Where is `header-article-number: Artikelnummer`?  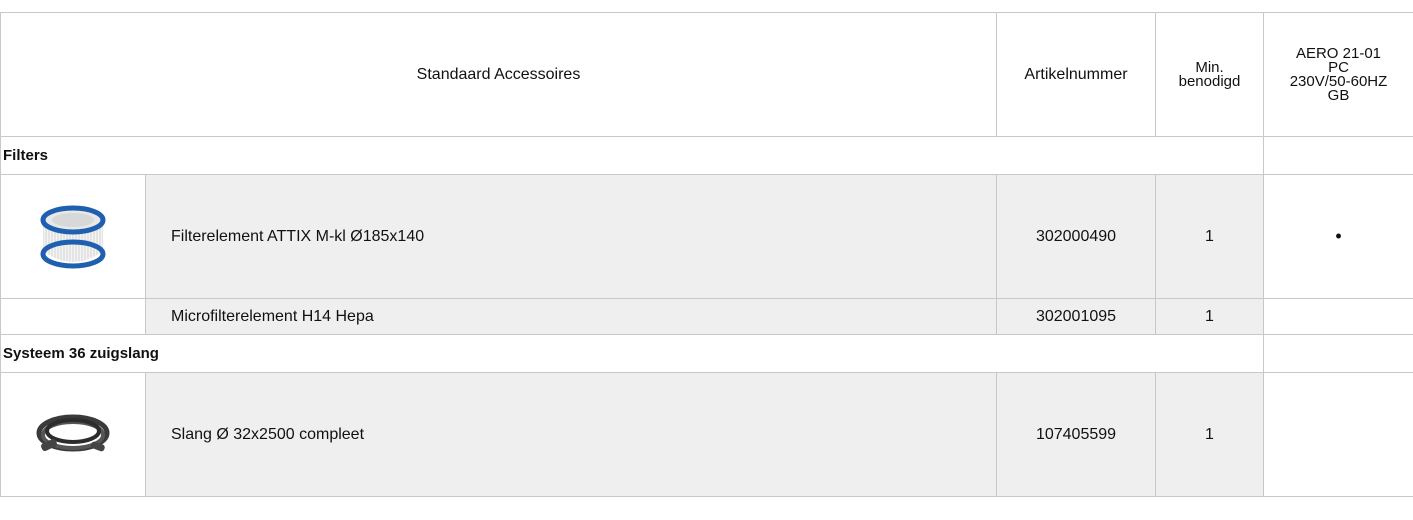 header-article-number: Artikelnummer is located at coordinates (1076, 74).